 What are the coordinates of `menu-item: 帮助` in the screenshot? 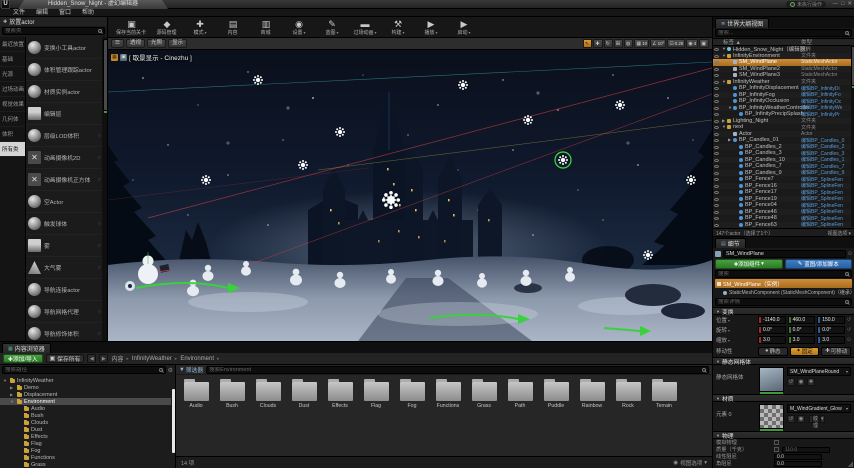 It's located at (88, 13).